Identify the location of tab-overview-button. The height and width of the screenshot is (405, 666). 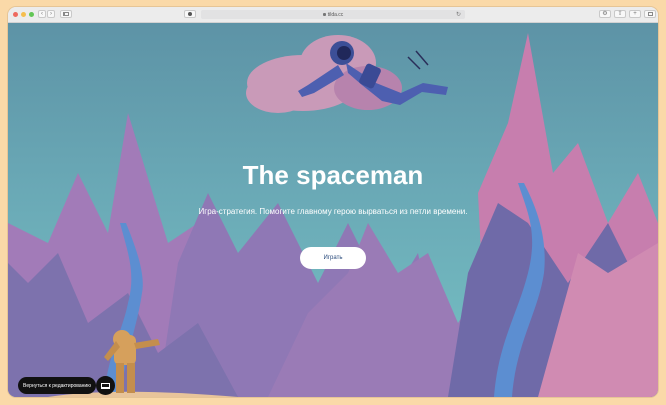
(650, 14).